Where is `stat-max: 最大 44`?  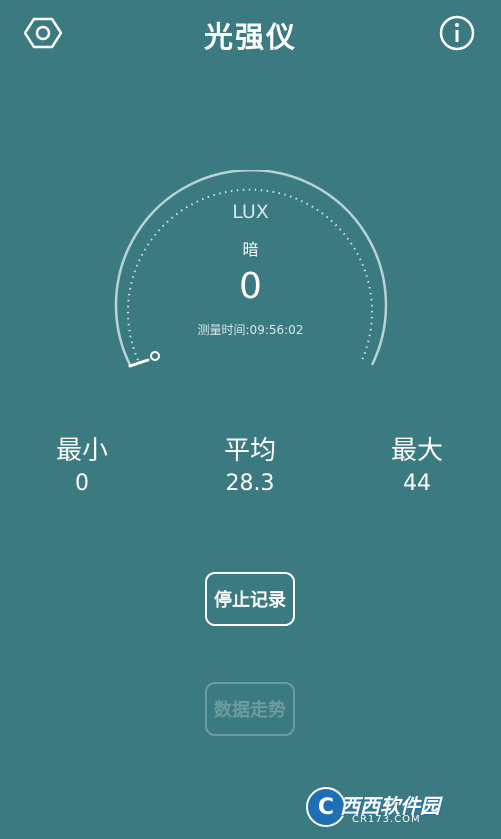 stat-max: 最大 44 is located at coordinates (417, 463).